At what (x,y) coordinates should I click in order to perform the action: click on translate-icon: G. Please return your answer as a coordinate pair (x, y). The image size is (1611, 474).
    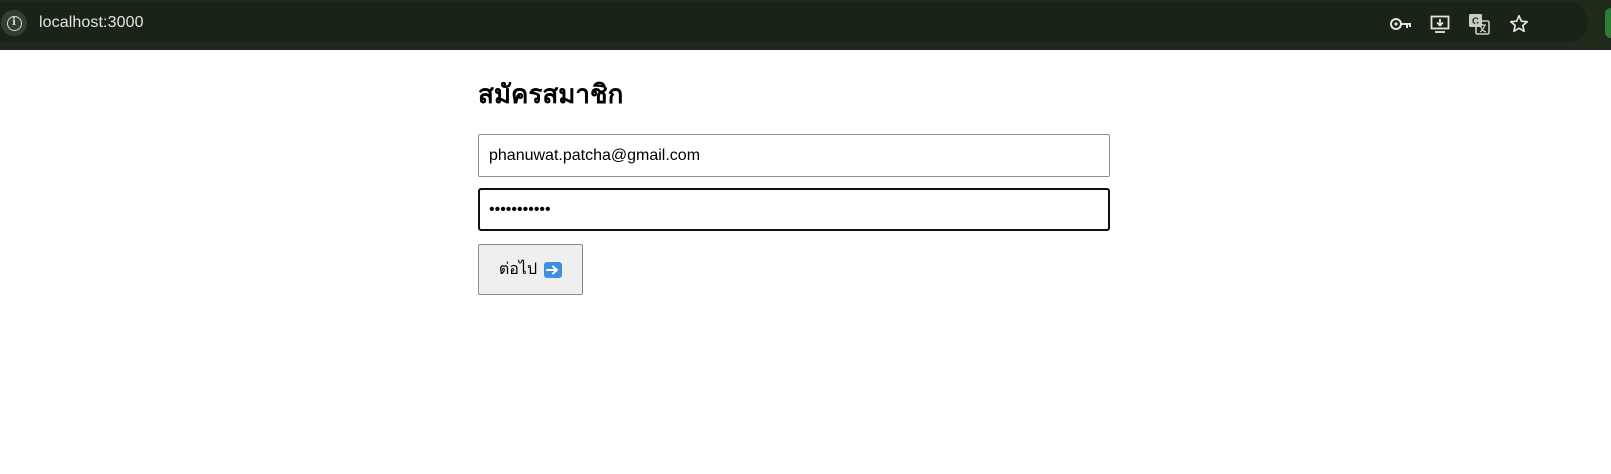
    Looking at the image, I should click on (1479, 24).